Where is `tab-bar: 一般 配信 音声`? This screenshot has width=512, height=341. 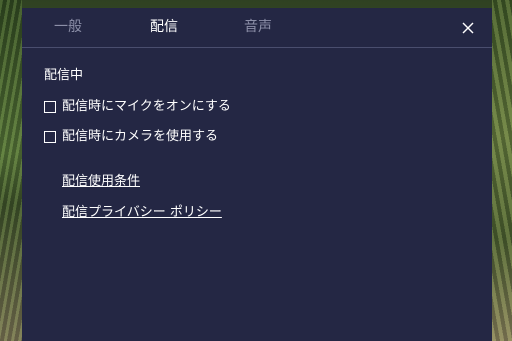
tab-bar: 一般 配信 音声 is located at coordinates (257, 28).